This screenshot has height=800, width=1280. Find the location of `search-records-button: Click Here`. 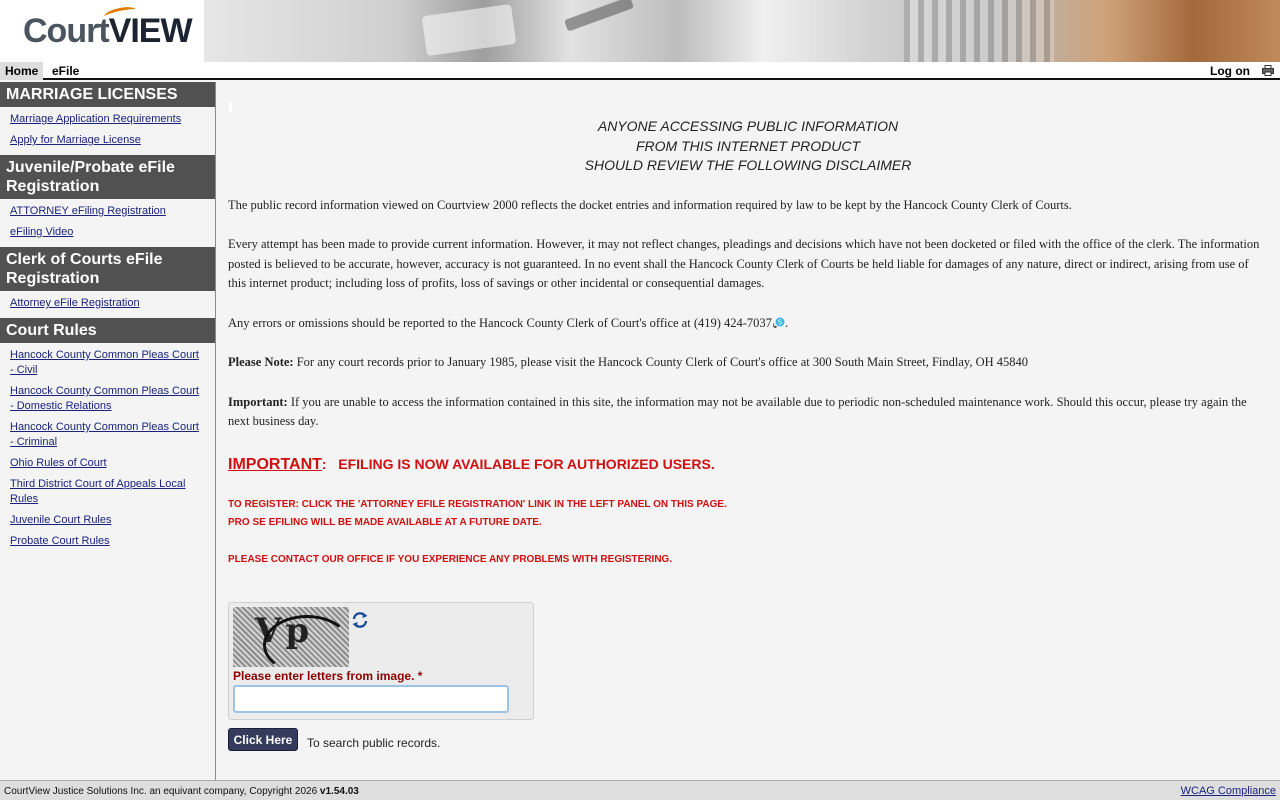

search-records-button: Click Here is located at coordinates (263, 739).